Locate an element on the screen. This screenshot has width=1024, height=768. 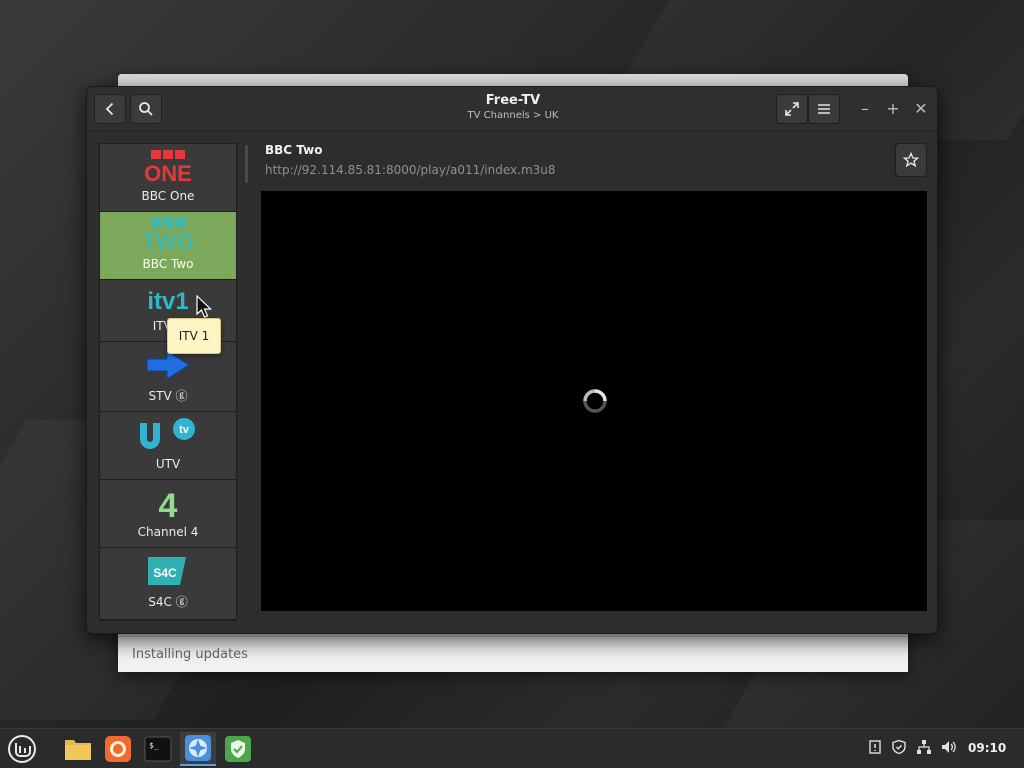
taskbar-firefox is located at coordinates (118, 749).